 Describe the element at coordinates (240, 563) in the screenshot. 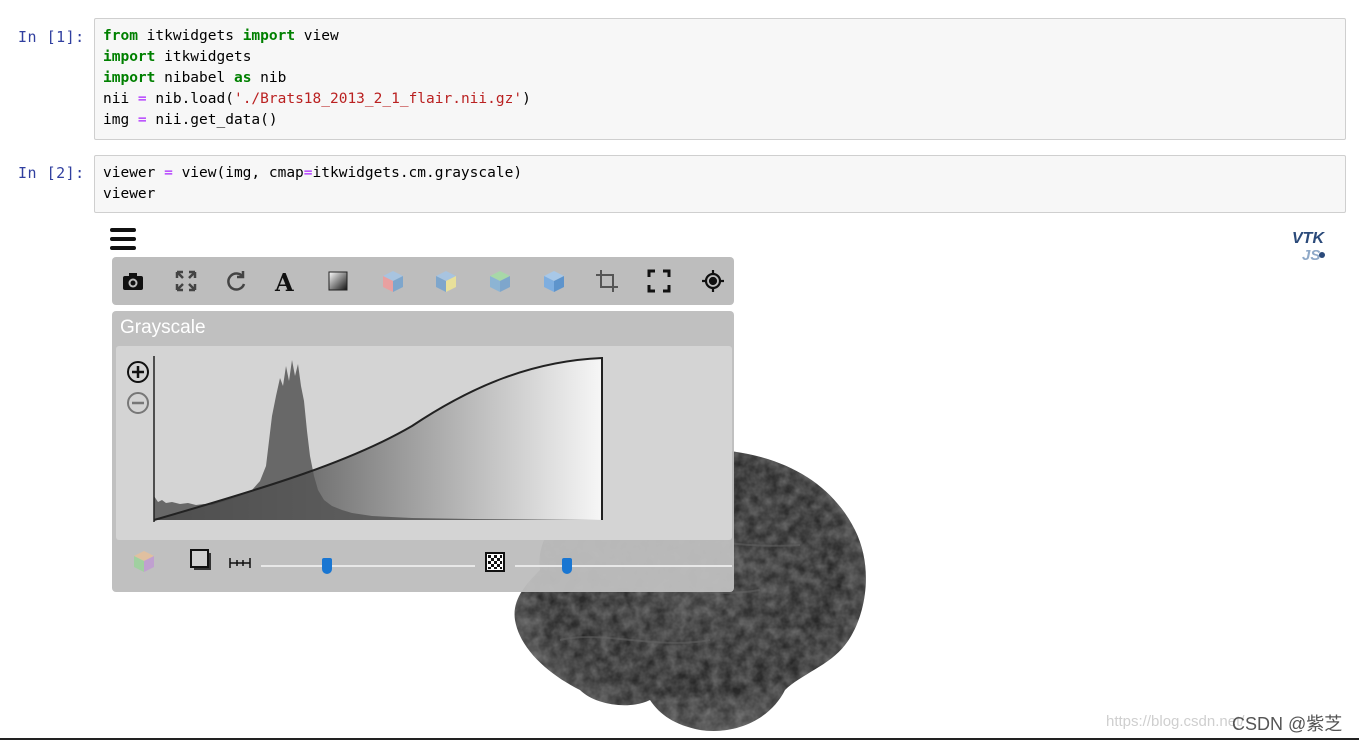

I see `gradient-opacity-icon` at that location.